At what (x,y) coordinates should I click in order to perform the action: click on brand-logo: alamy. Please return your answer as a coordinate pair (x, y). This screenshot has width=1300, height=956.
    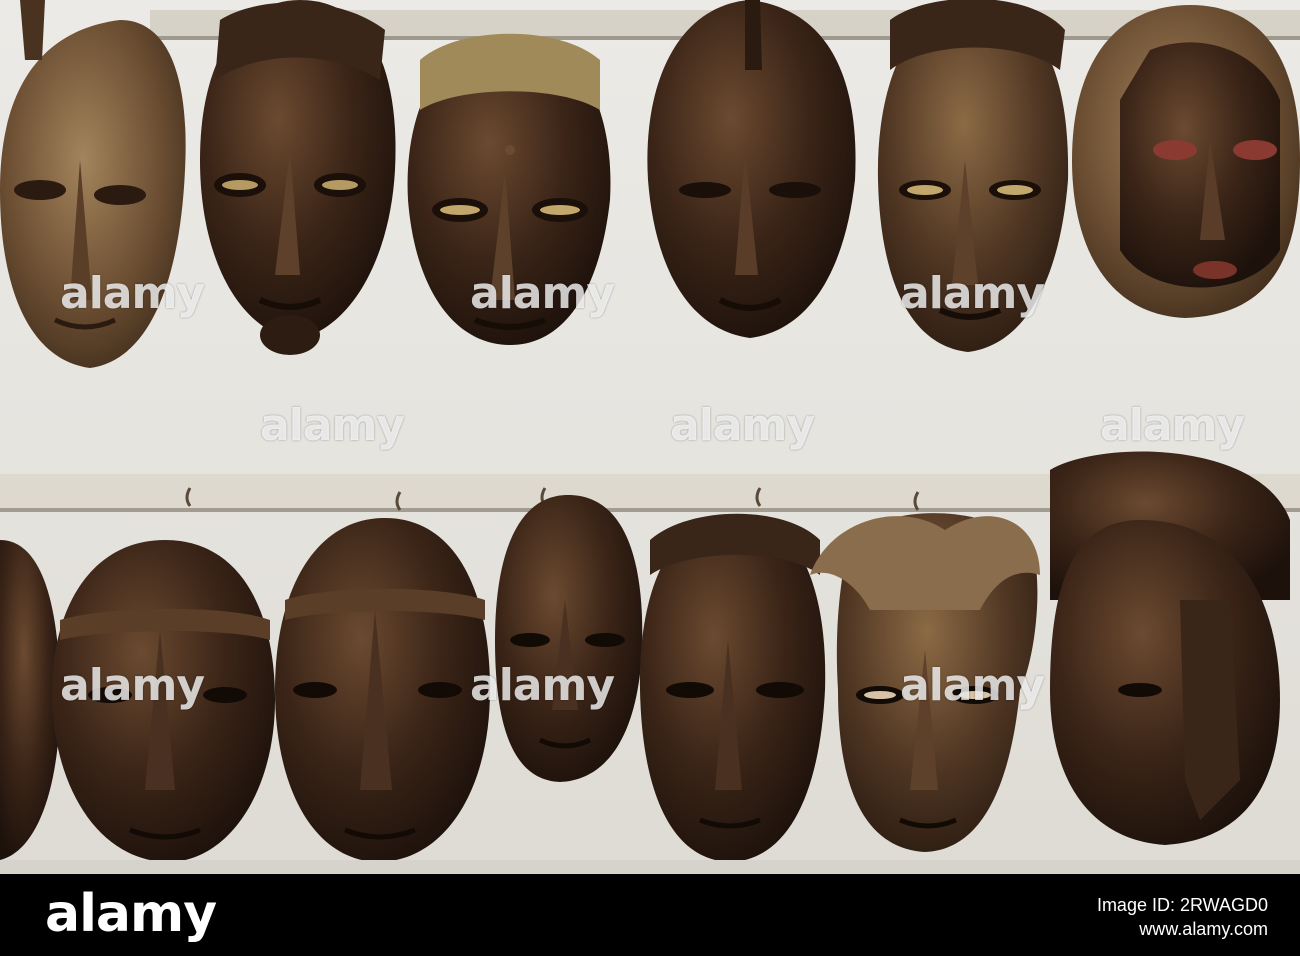
    Looking at the image, I should click on (131, 914).